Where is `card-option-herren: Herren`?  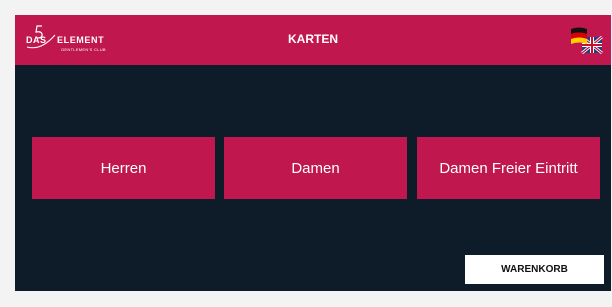 card-option-herren: Herren is located at coordinates (123, 168).